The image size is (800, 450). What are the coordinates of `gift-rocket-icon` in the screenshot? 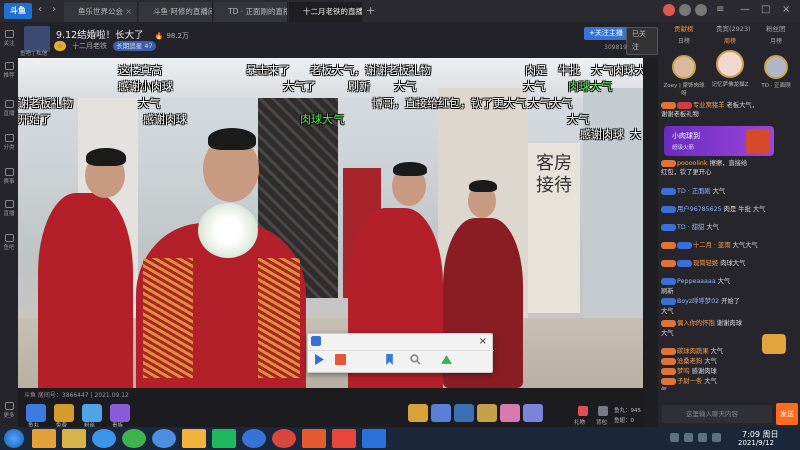 It's located at (418, 413).